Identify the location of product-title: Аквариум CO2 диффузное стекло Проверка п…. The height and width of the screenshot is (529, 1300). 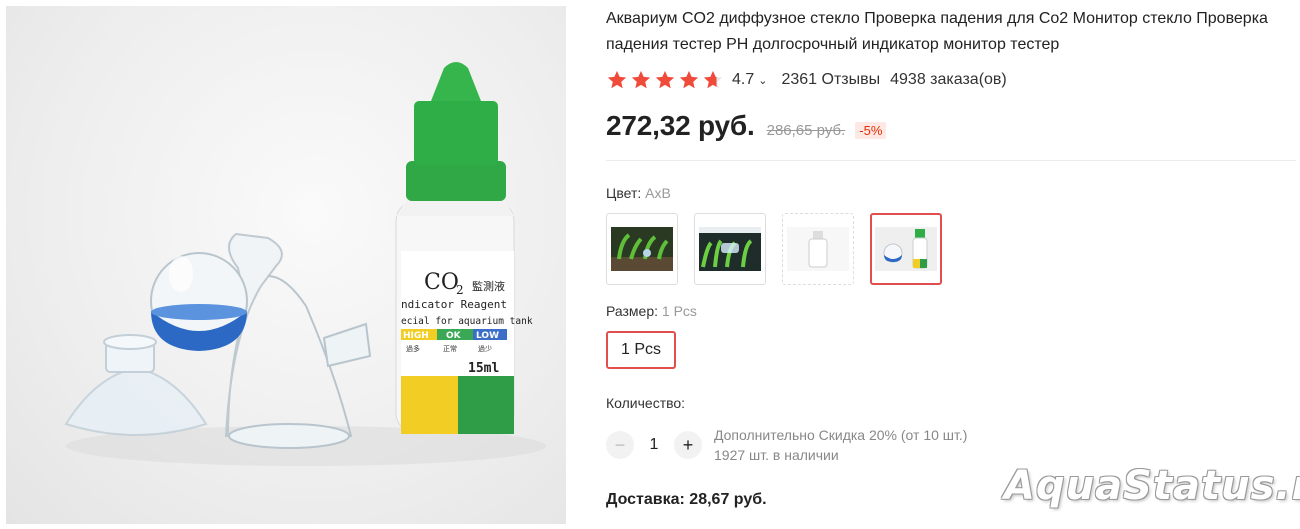
(937, 31).